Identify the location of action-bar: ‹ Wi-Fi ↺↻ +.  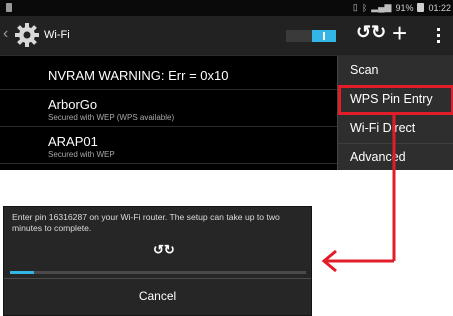
(226, 36).